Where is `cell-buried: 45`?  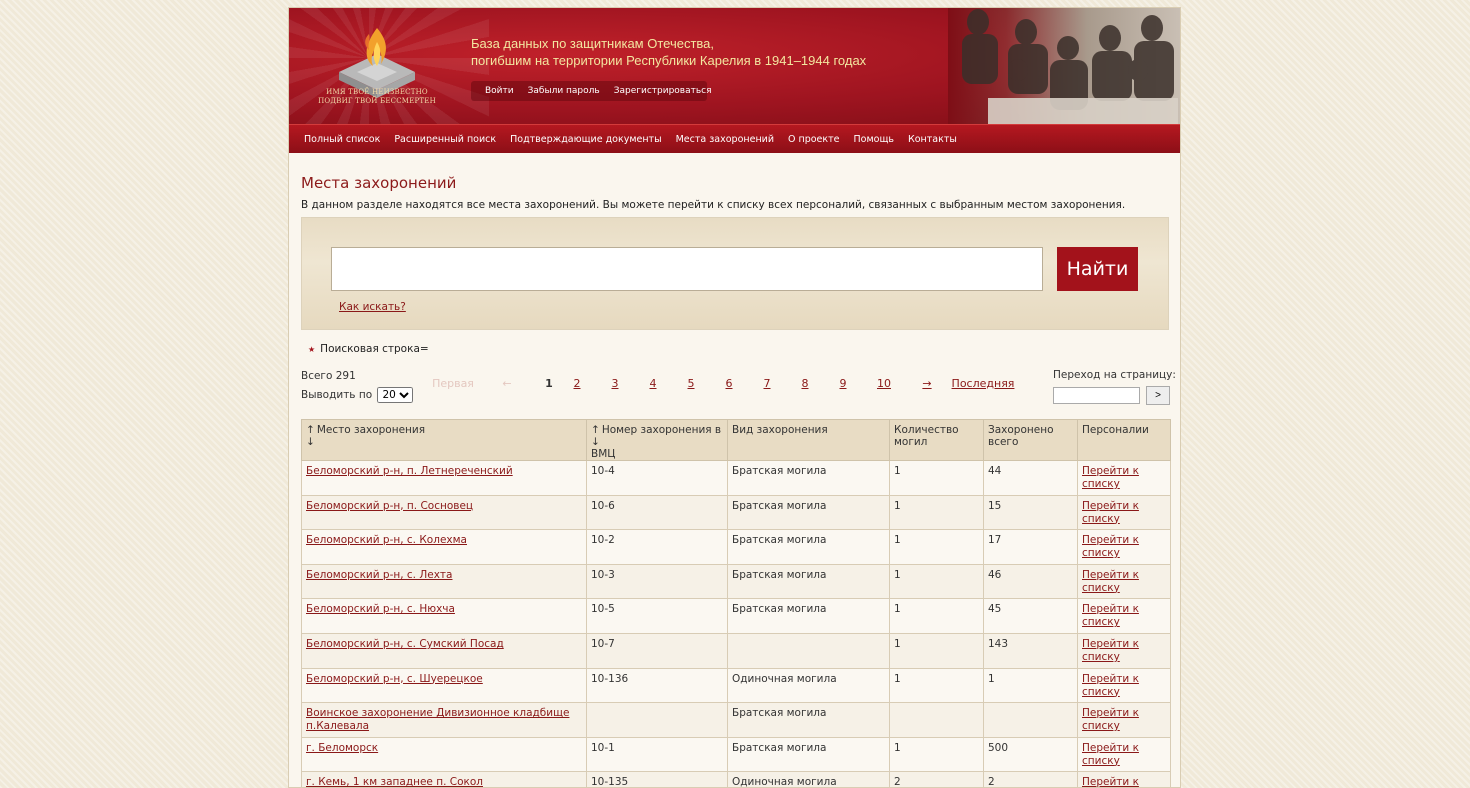 cell-buried: 45 is located at coordinates (1030, 616).